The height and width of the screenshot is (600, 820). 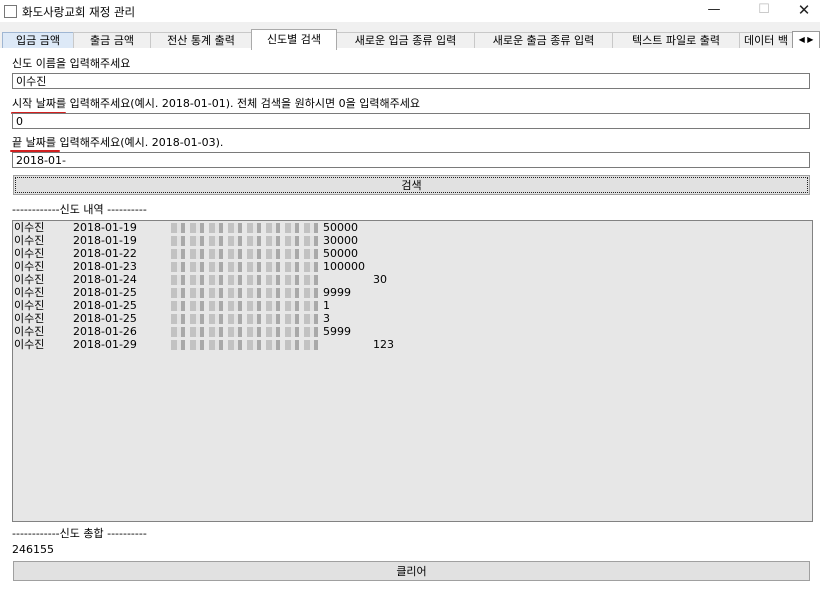 What do you see at coordinates (411, 121) in the screenshot?
I see `start-date-input` at bounding box center [411, 121].